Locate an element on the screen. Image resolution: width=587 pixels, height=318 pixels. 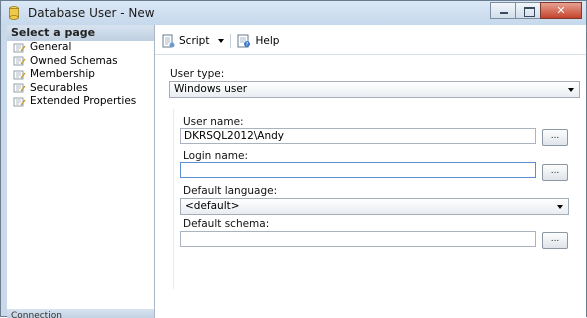
page-item-owned-schemas: Owned Schemas is located at coordinates (80, 62).